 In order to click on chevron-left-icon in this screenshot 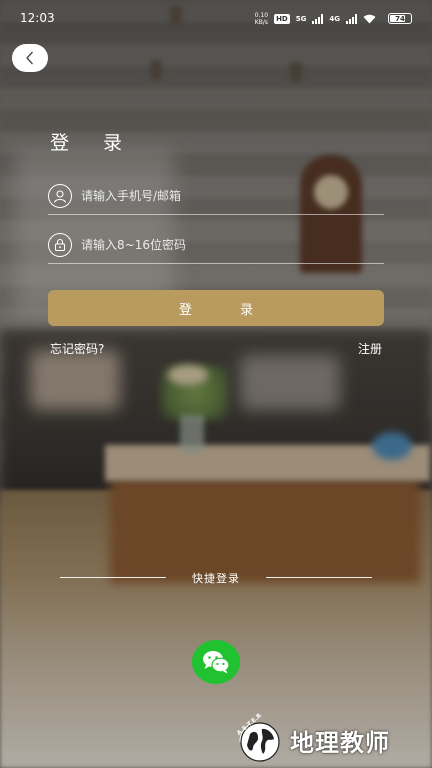, I will do `click(29, 58)`.